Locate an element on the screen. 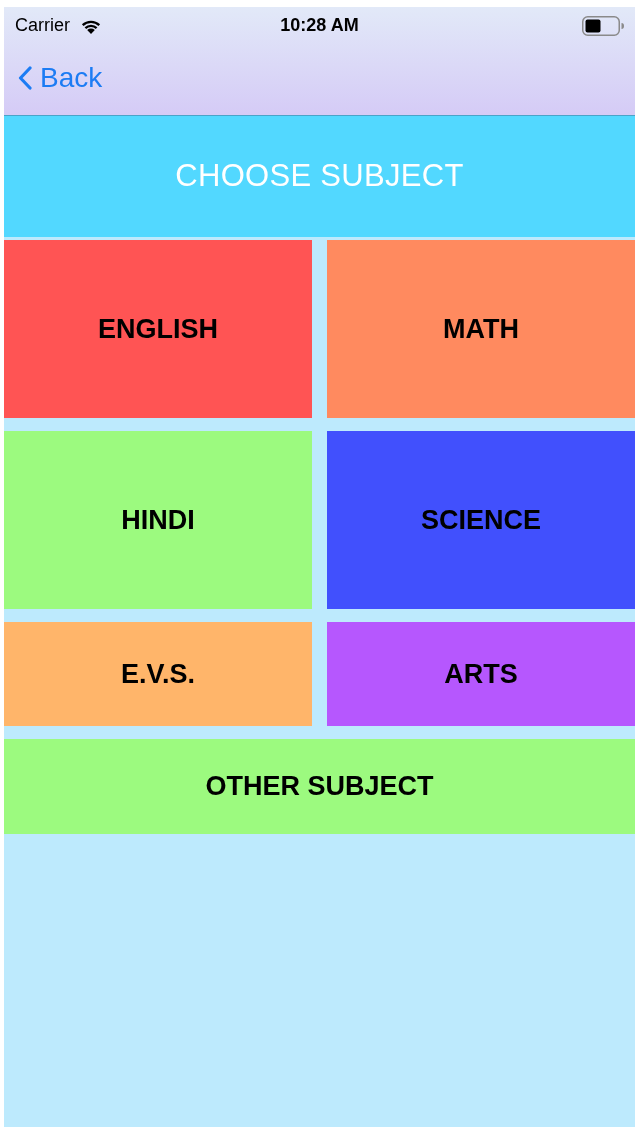 The width and height of the screenshot is (639, 1136). carrier-label: Carrier is located at coordinates (42, 25).